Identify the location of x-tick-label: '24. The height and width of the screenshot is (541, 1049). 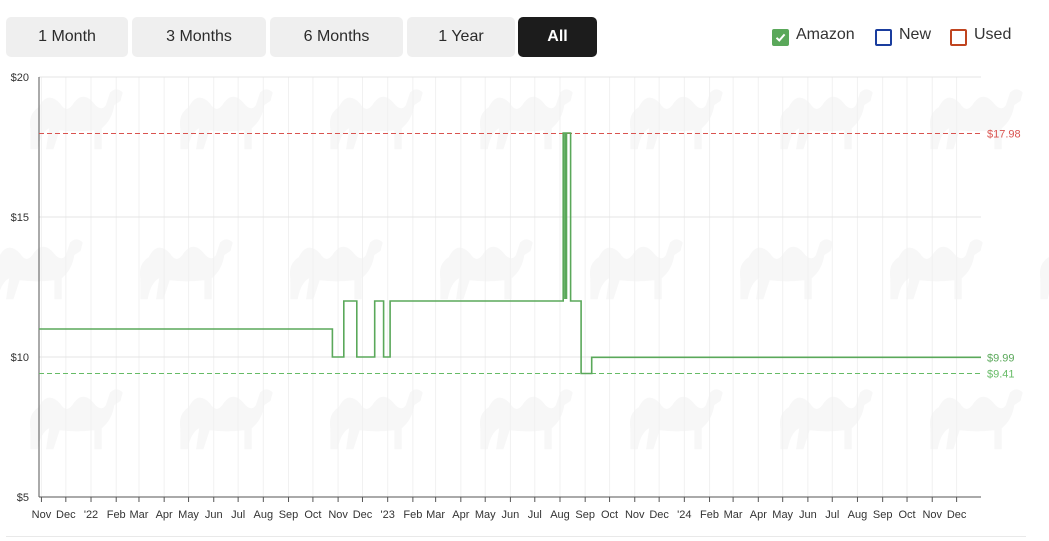
(684, 515).